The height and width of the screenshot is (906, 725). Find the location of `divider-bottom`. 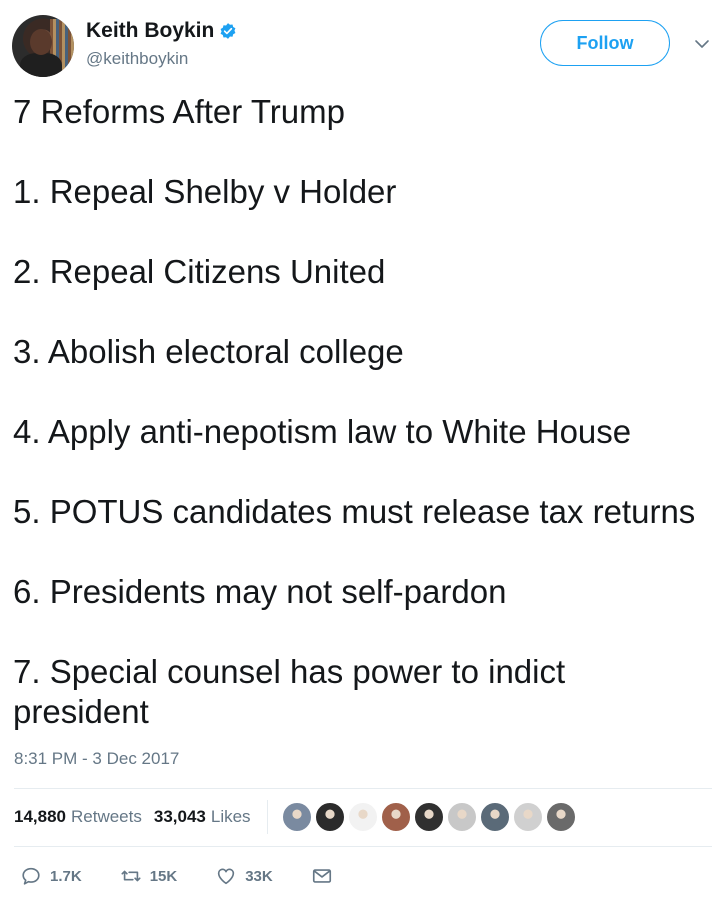

divider-bottom is located at coordinates (363, 846).